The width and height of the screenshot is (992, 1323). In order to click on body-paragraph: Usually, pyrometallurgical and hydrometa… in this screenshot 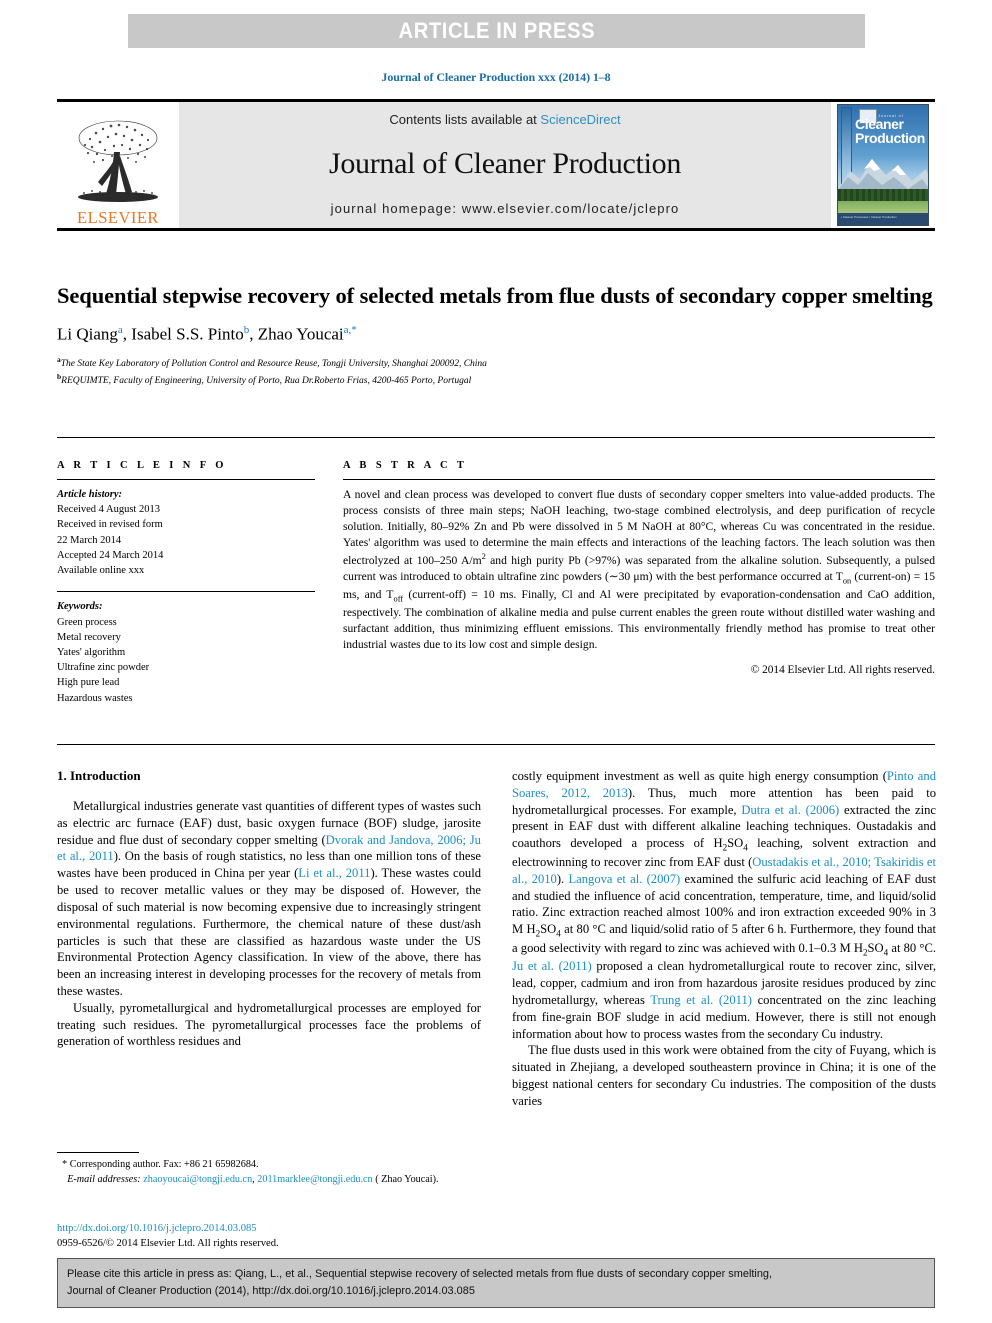, I will do `click(269, 1024)`.